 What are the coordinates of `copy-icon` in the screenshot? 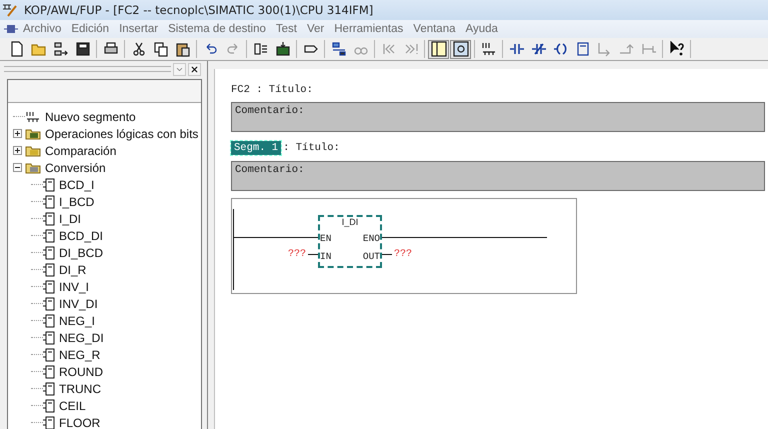 It's located at (160, 49).